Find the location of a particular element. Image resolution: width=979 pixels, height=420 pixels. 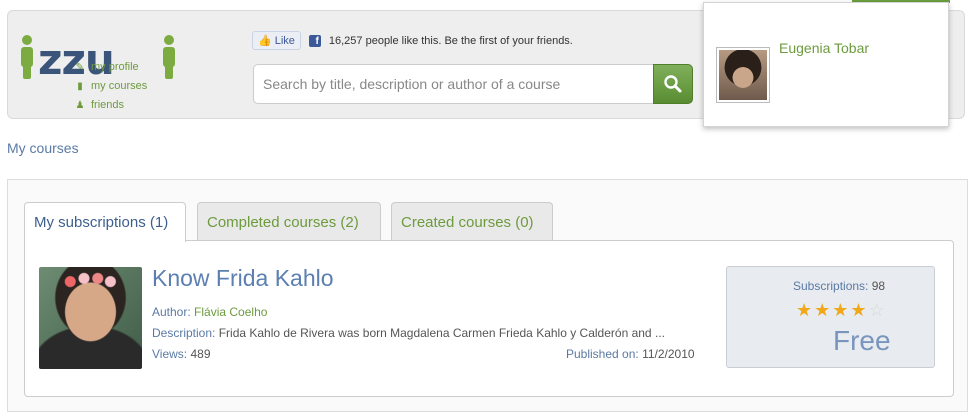

tab-my-subscriptions: My subscriptions (1) is located at coordinates (105, 222).